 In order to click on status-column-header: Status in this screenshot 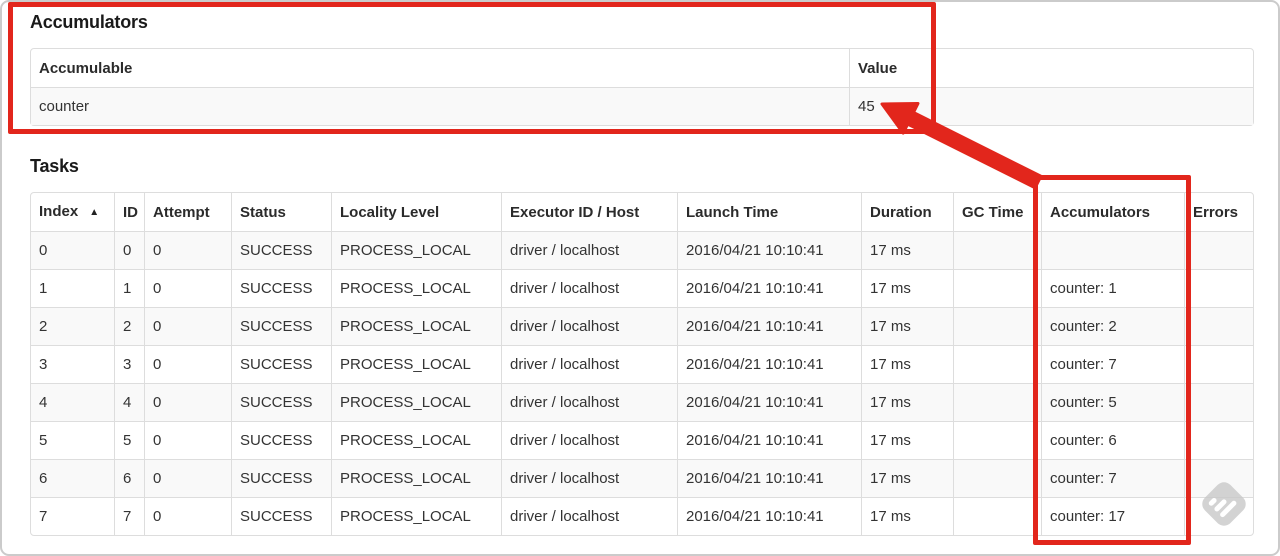, I will do `click(281, 212)`.